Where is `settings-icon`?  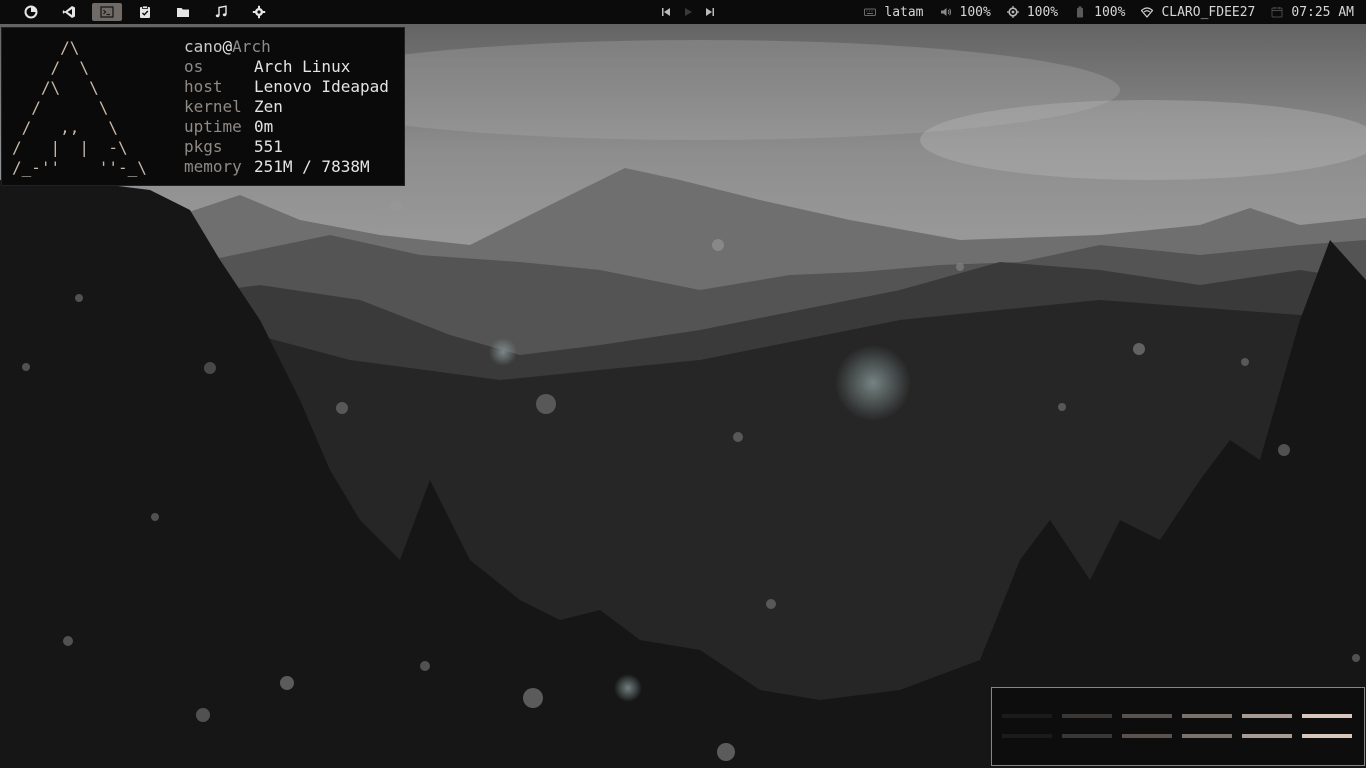
settings-icon is located at coordinates (259, 12).